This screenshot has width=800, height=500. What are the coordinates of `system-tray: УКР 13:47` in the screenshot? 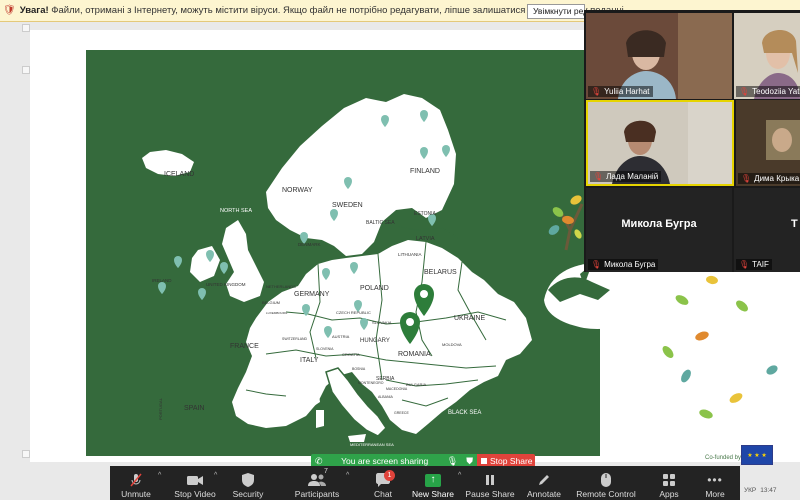 It's located at (770, 490).